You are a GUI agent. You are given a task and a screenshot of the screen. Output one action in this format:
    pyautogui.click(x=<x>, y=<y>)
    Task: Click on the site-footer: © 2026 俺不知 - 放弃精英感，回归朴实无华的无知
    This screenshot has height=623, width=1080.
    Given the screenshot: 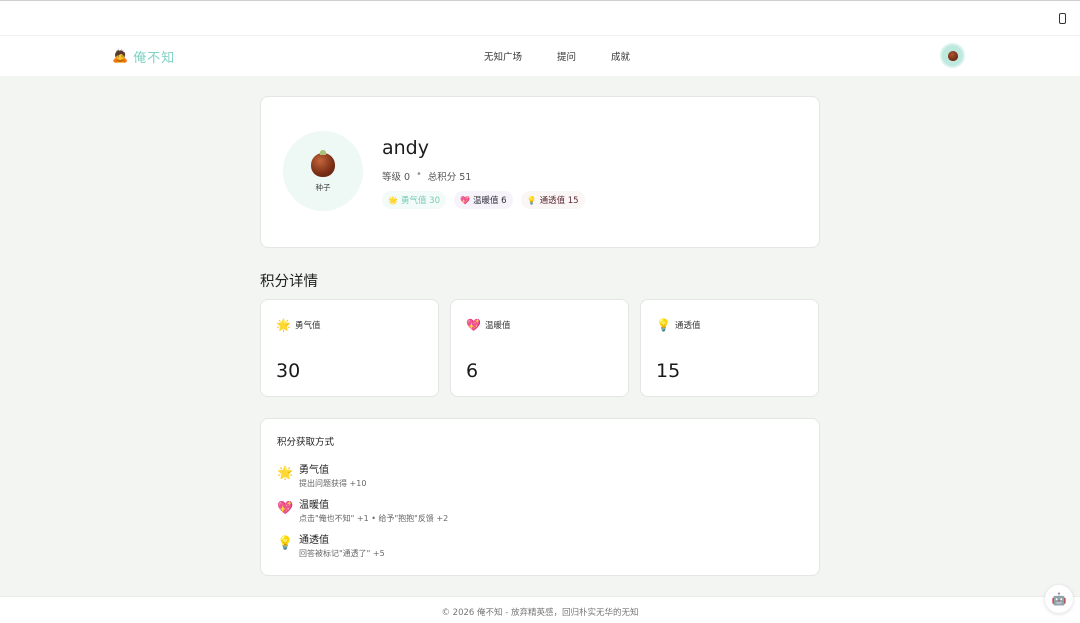 What is the action you would take?
    pyautogui.click(x=540, y=609)
    